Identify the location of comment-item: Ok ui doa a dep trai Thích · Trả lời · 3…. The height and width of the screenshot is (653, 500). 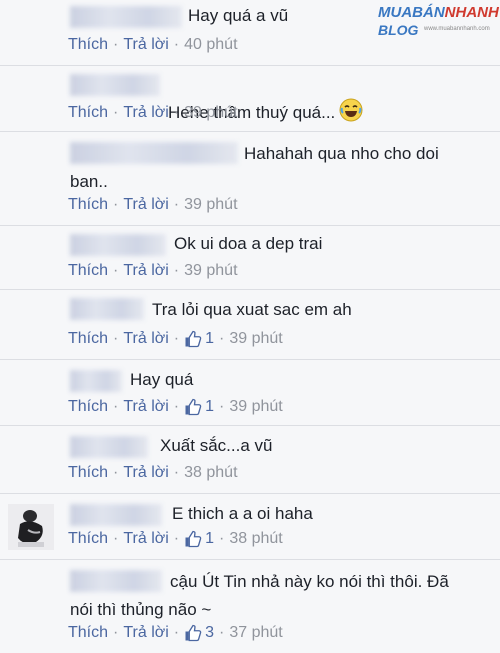
(250, 258).